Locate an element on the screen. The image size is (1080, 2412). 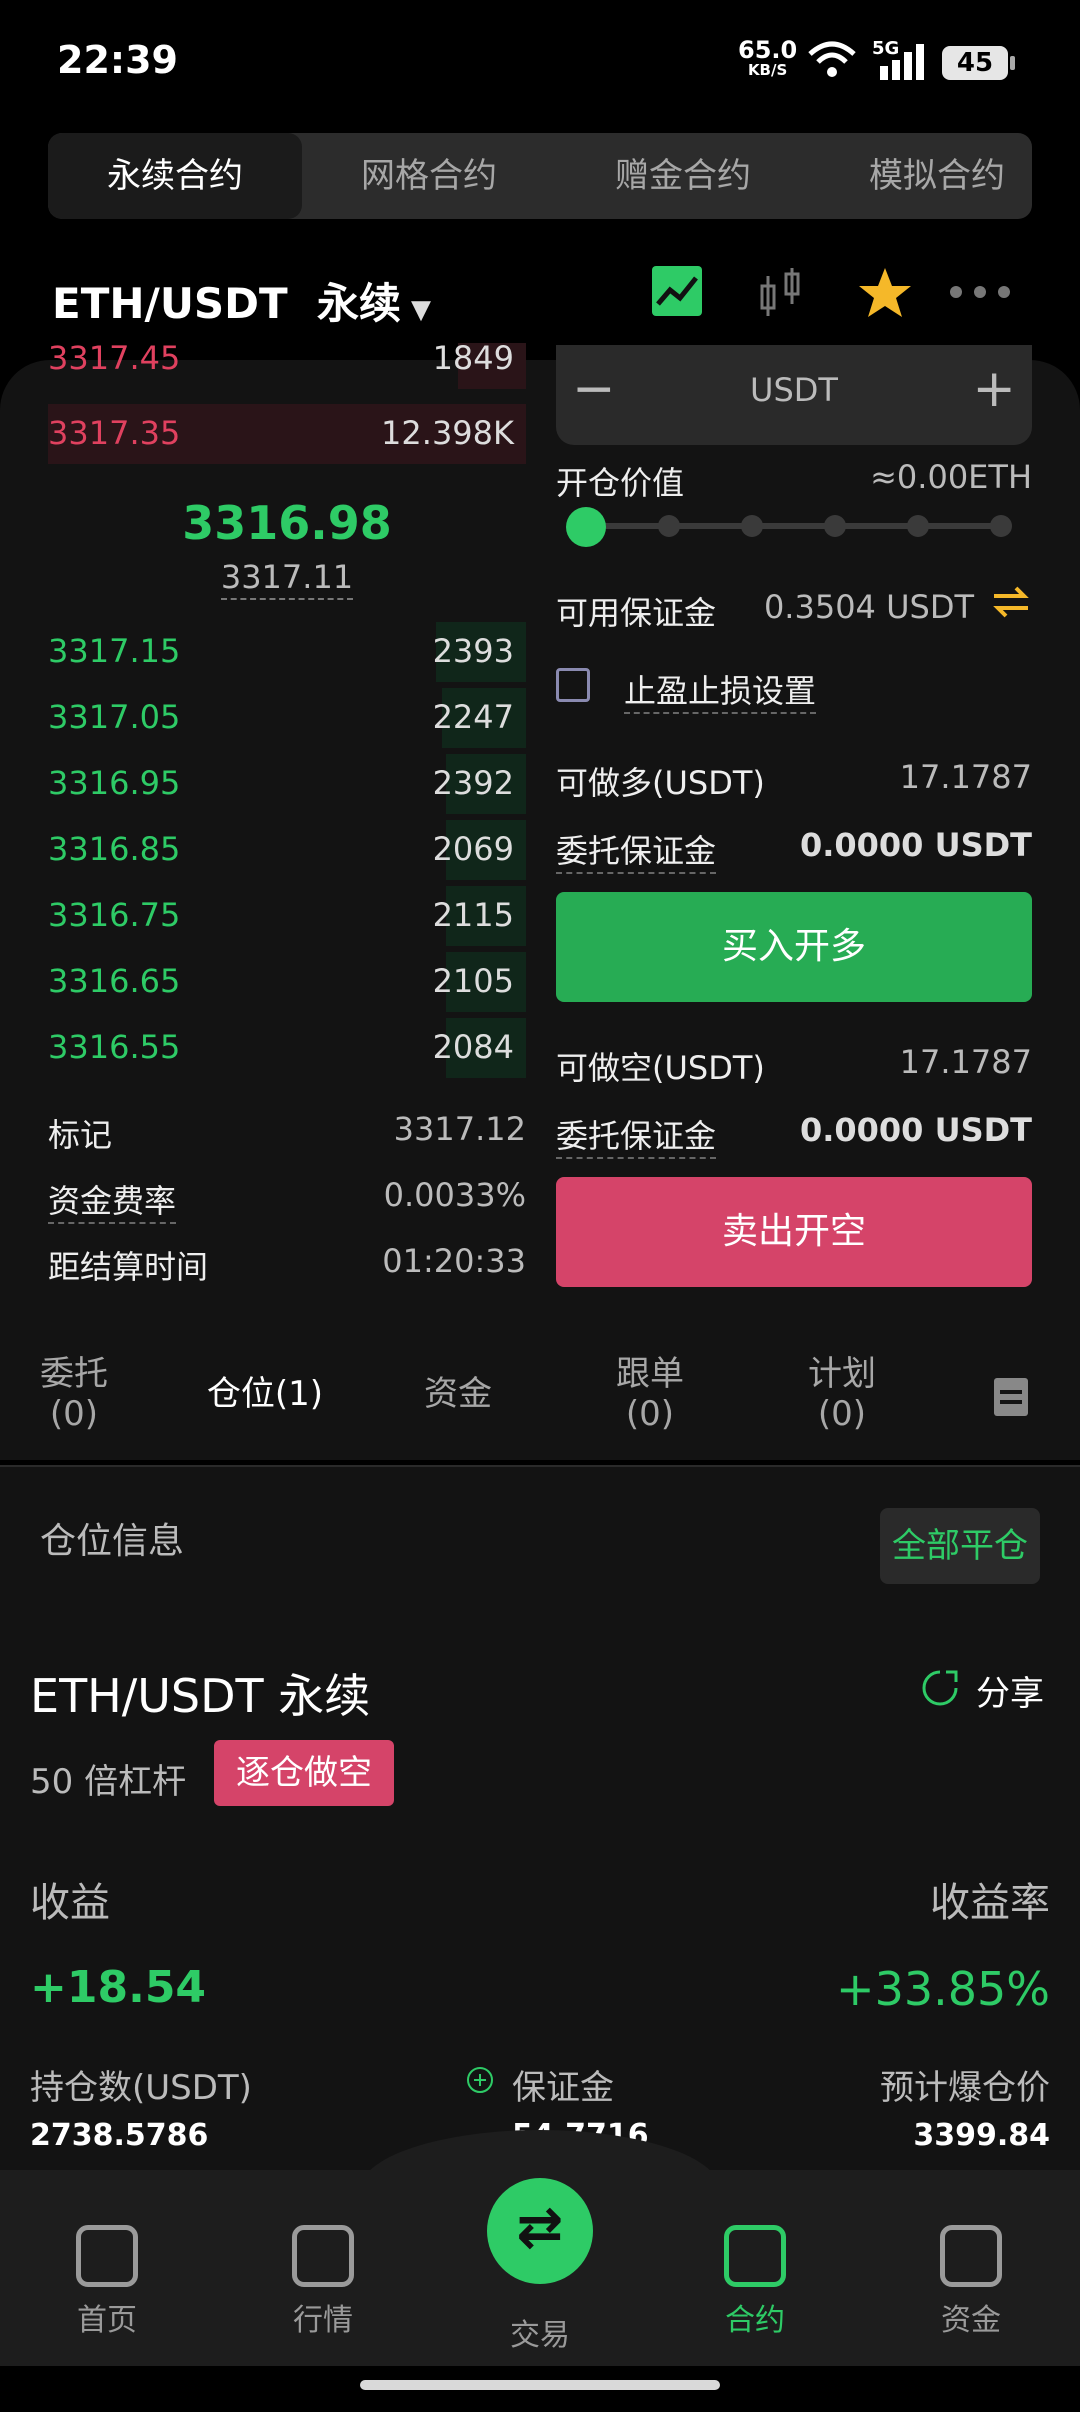
ask-qty: 1849 is located at coordinates (473, 360).